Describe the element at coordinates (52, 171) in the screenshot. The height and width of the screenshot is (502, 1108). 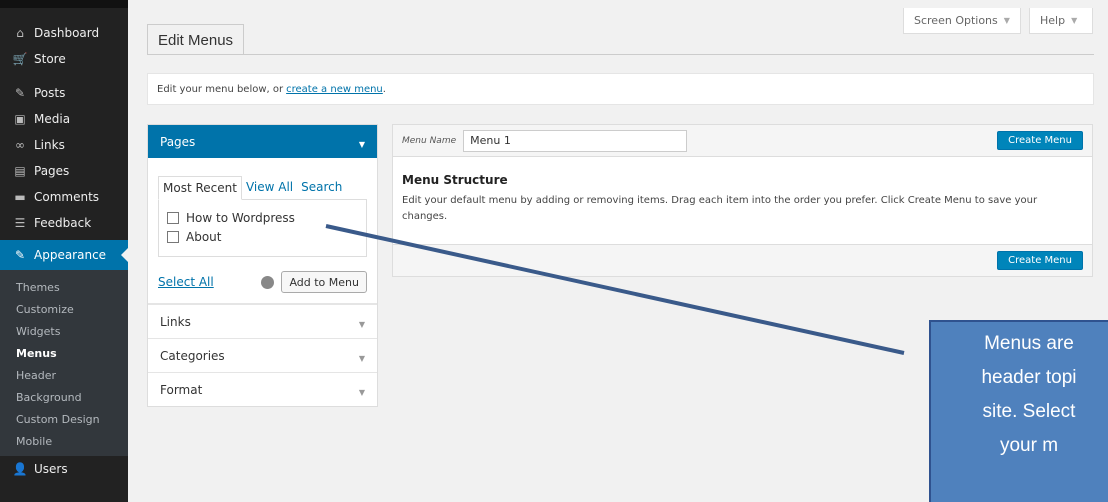
I see `sidebar-item-label: Pages` at that location.